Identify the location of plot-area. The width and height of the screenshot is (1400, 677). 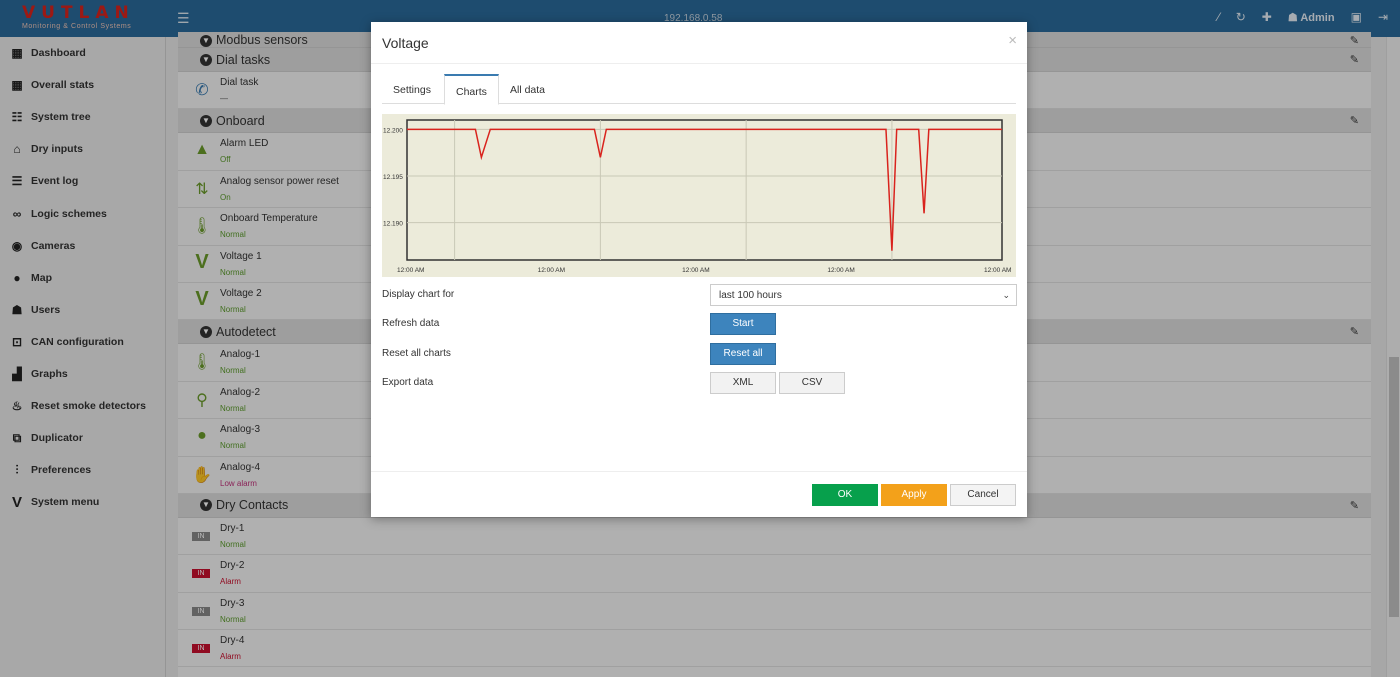
(704, 190).